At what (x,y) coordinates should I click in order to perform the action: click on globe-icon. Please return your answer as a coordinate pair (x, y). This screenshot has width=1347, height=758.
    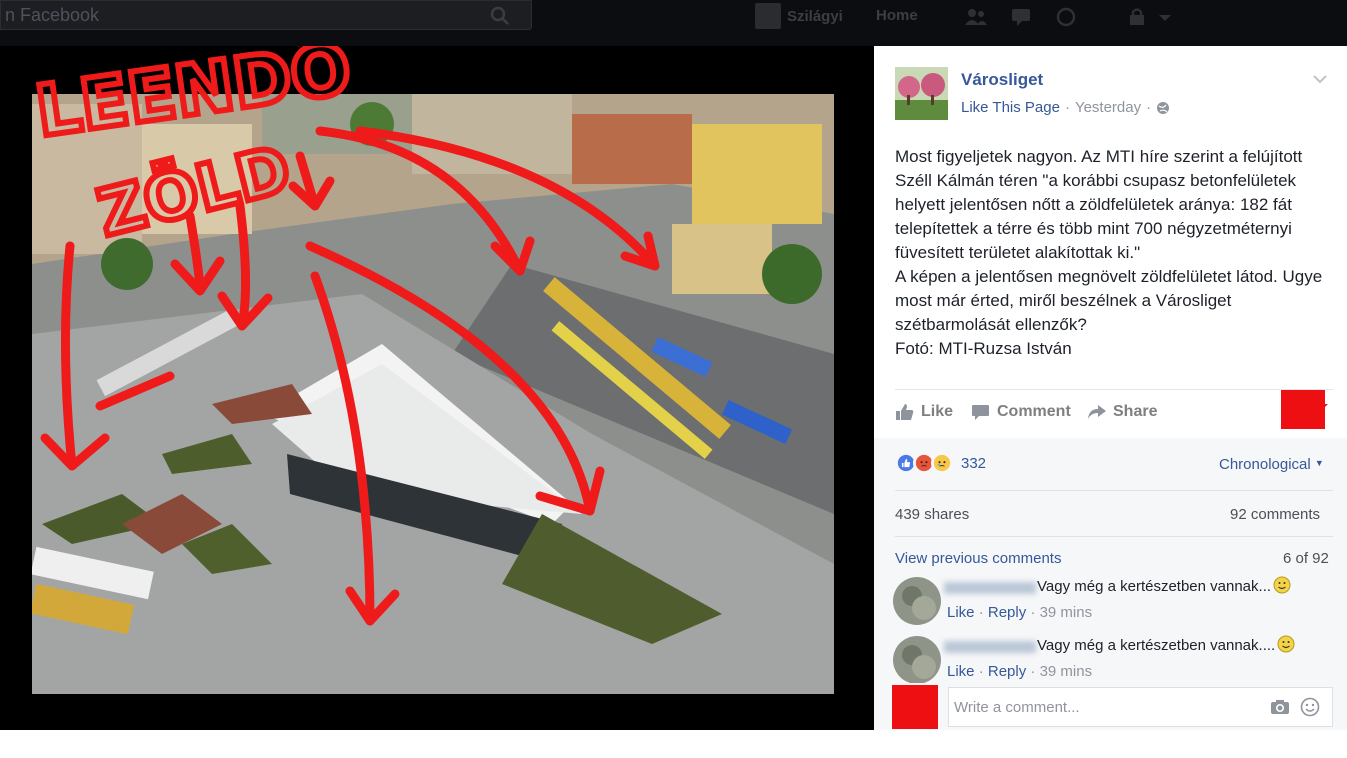
    Looking at the image, I should click on (1066, 17).